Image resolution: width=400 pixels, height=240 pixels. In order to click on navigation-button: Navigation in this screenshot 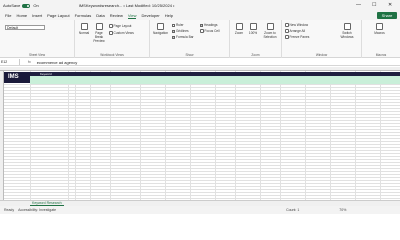, I will do `click(160, 29)`.